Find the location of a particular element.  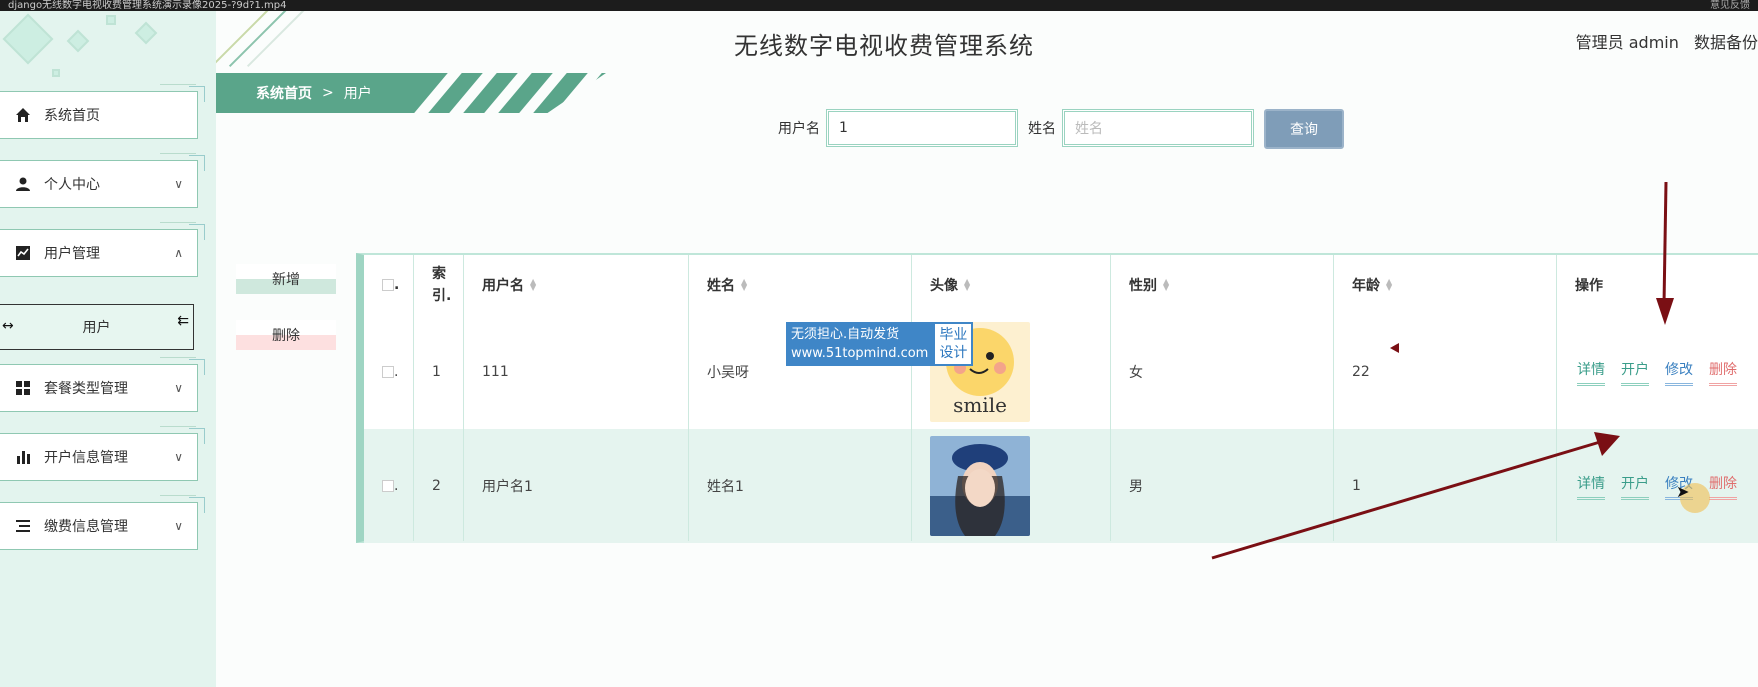

name-label: 姓名 is located at coordinates (1042, 129).